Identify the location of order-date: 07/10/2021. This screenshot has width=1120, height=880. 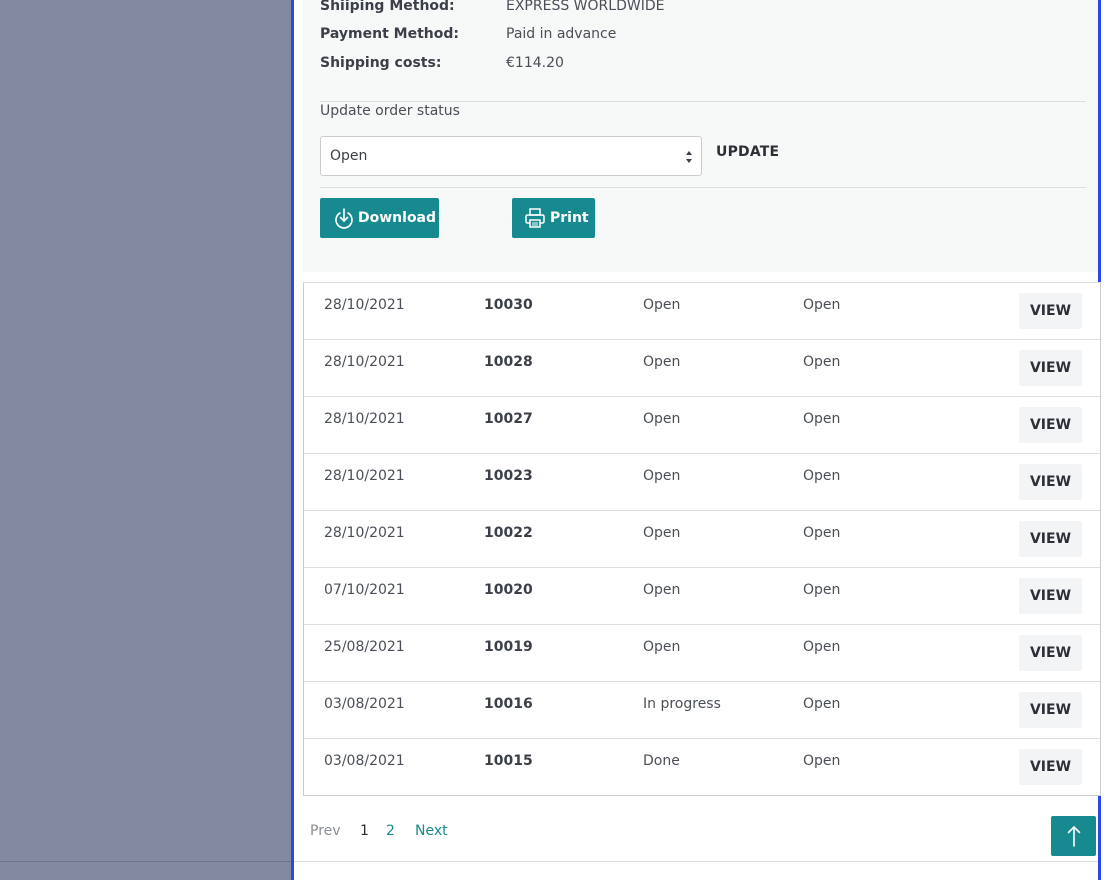
(364, 590).